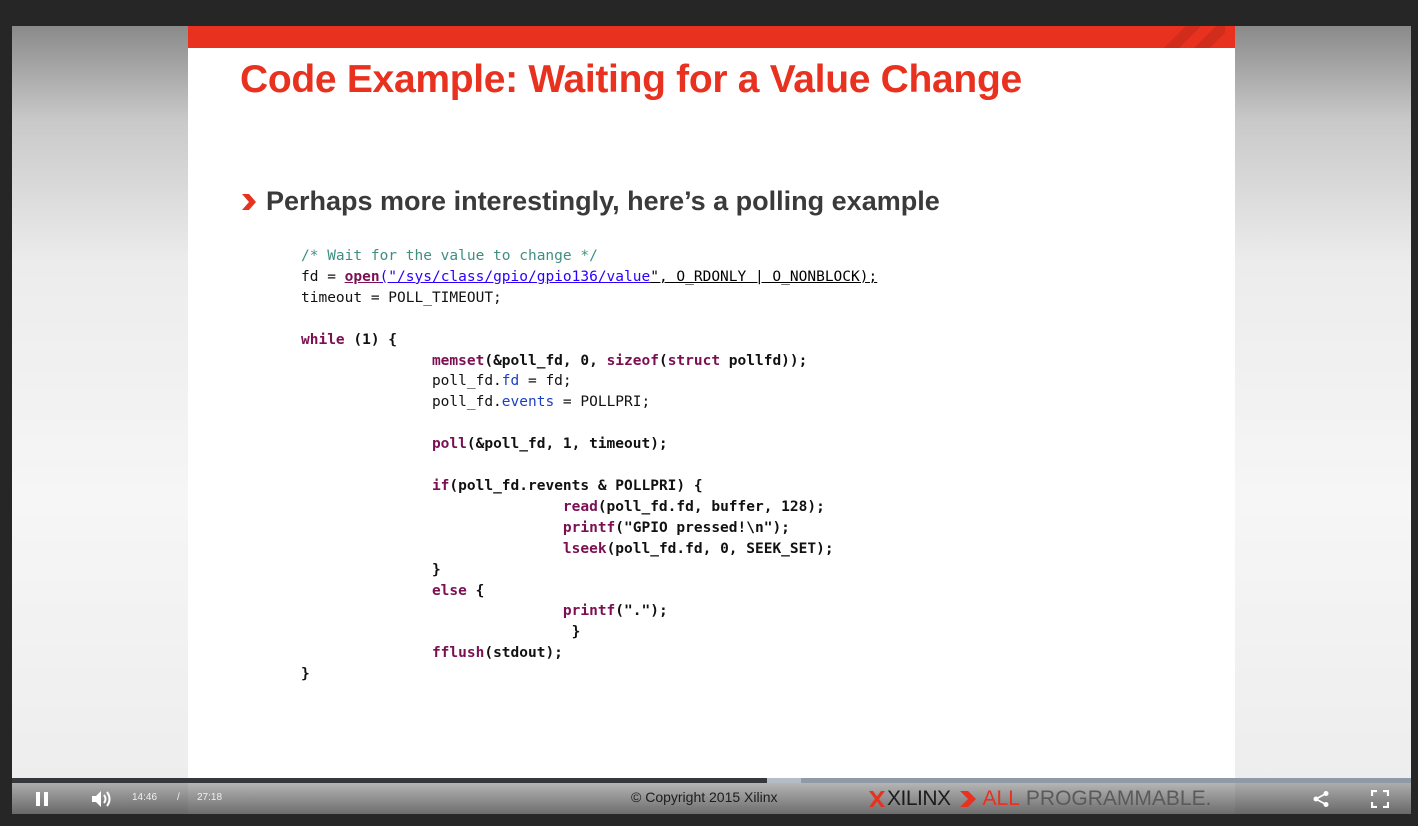 The width and height of the screenshot is (1418, 826). What do you see at coordinates (323, 339) in the screenshot?
I see `code-keyword: while` at bounding box center [323, 339].